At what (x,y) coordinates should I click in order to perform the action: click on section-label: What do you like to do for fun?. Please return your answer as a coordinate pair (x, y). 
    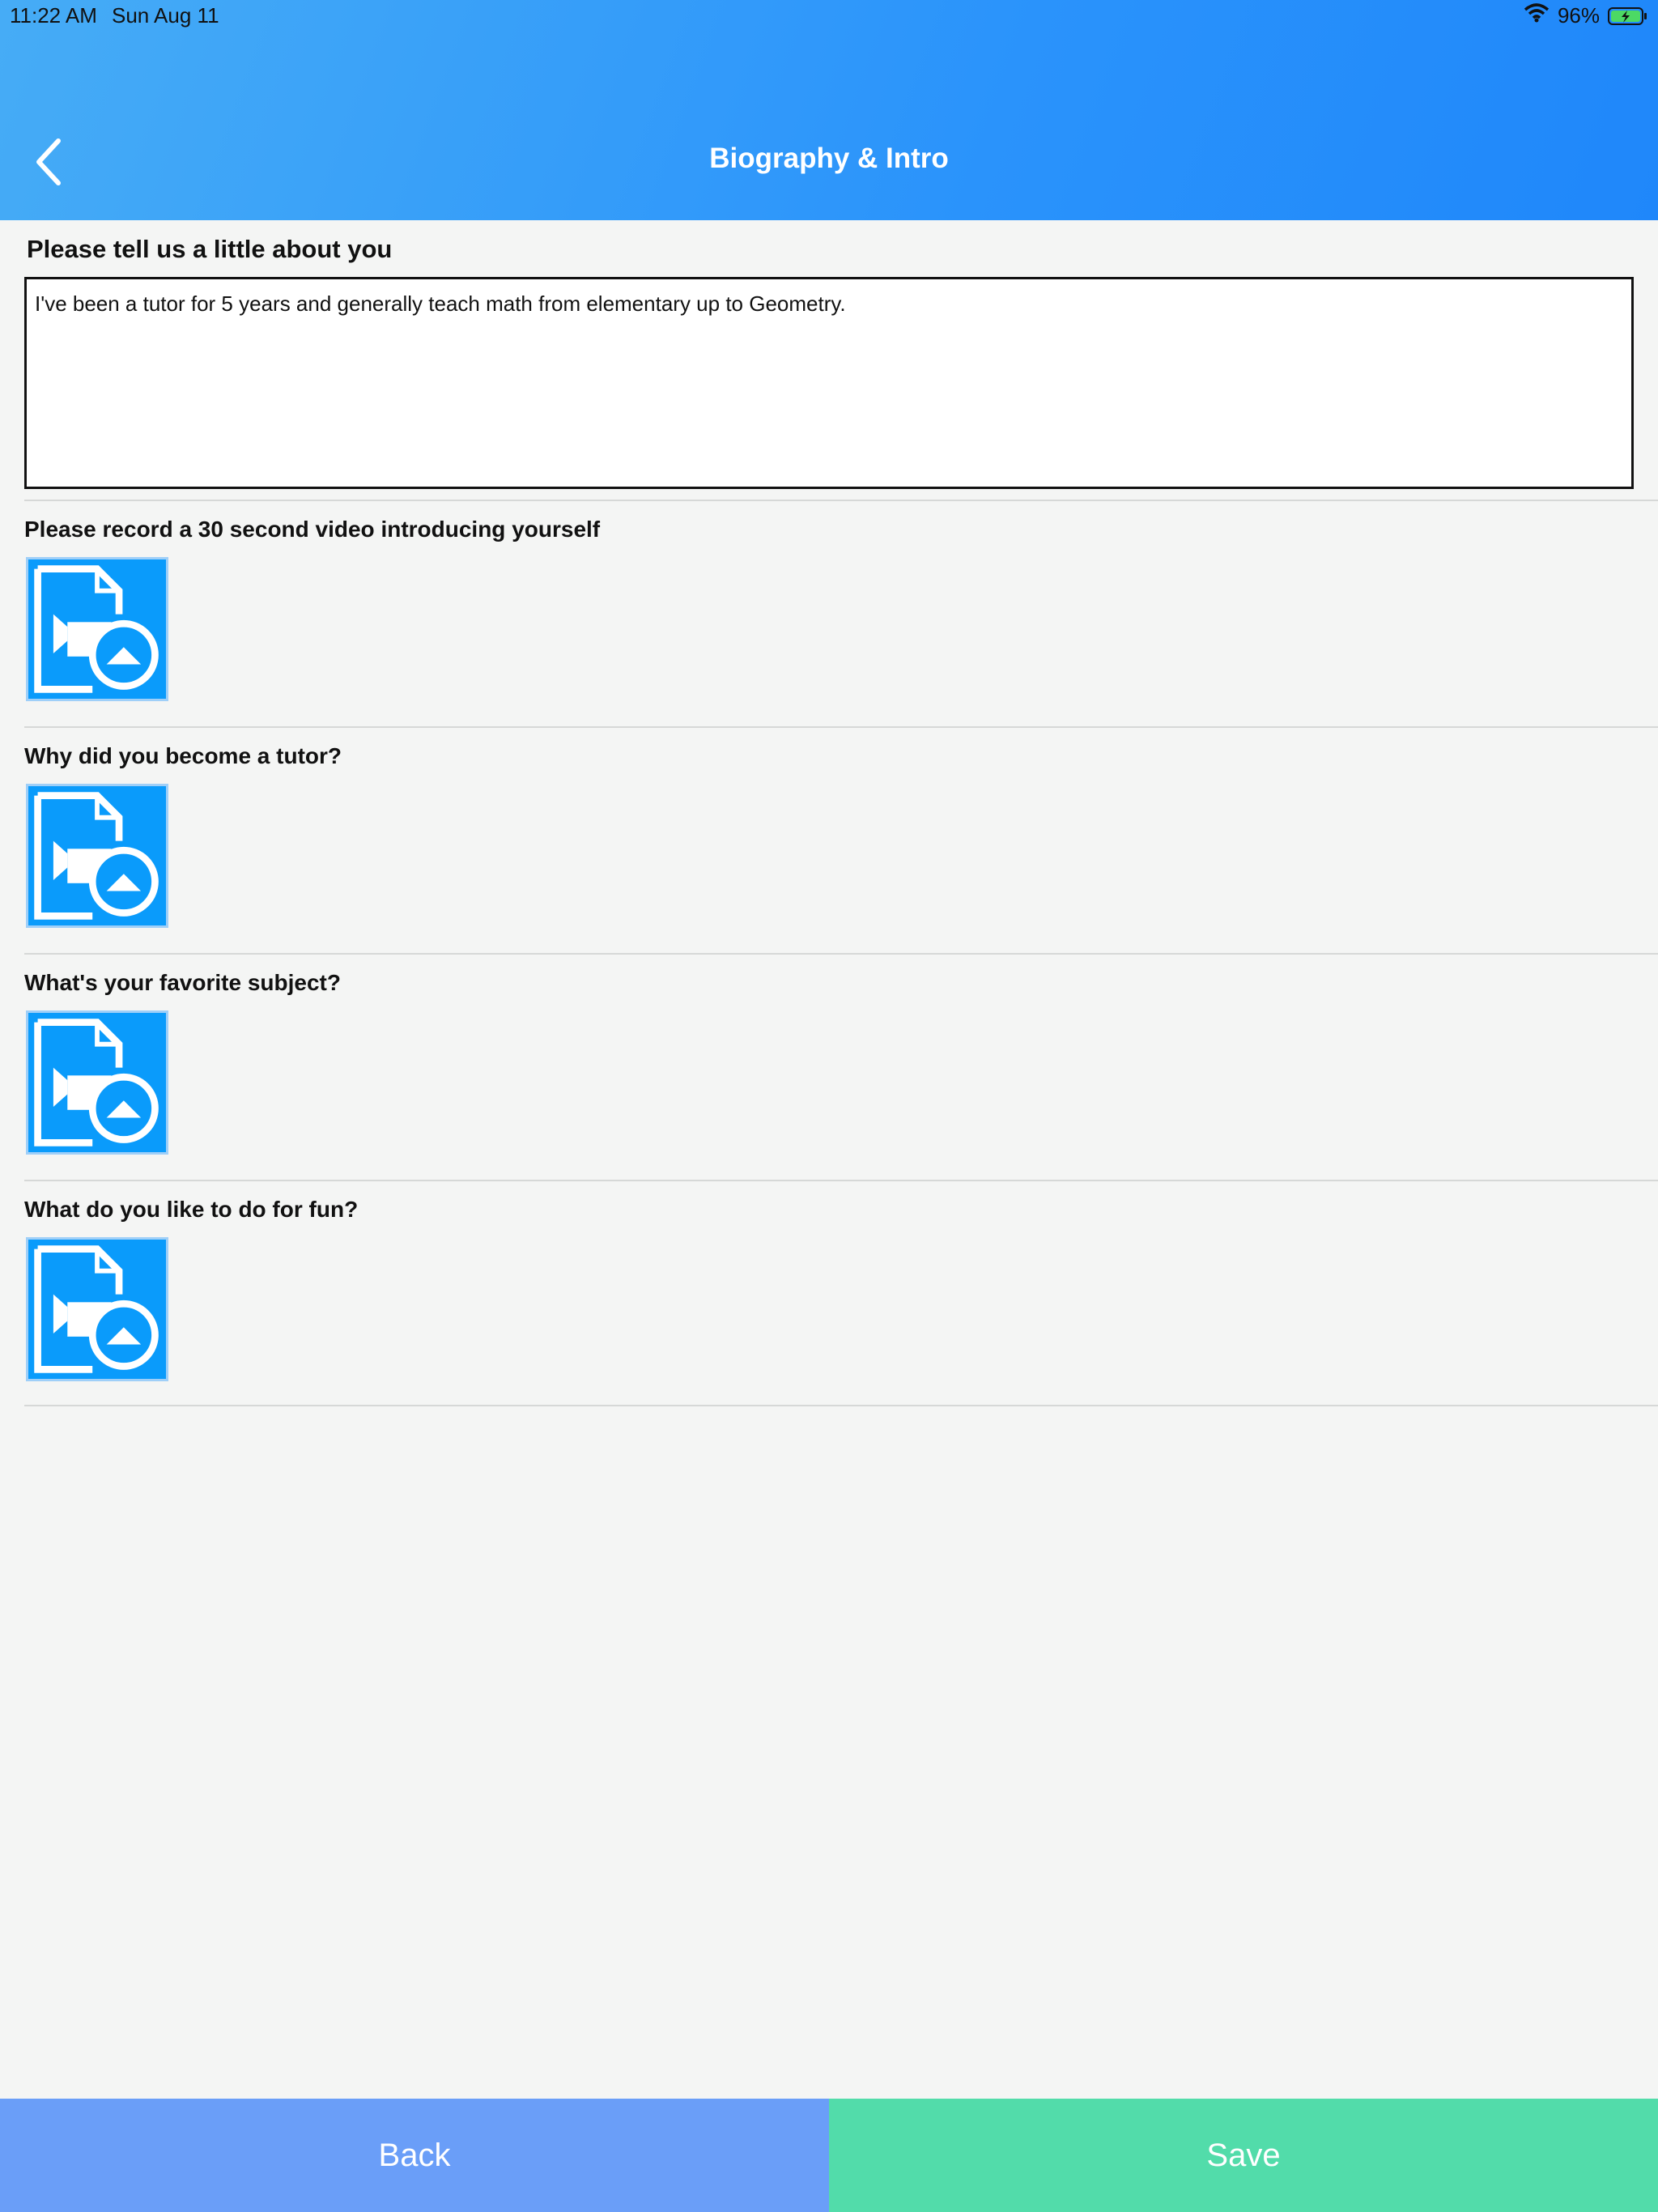
    Looking at the image, I should click on (191, 1210).